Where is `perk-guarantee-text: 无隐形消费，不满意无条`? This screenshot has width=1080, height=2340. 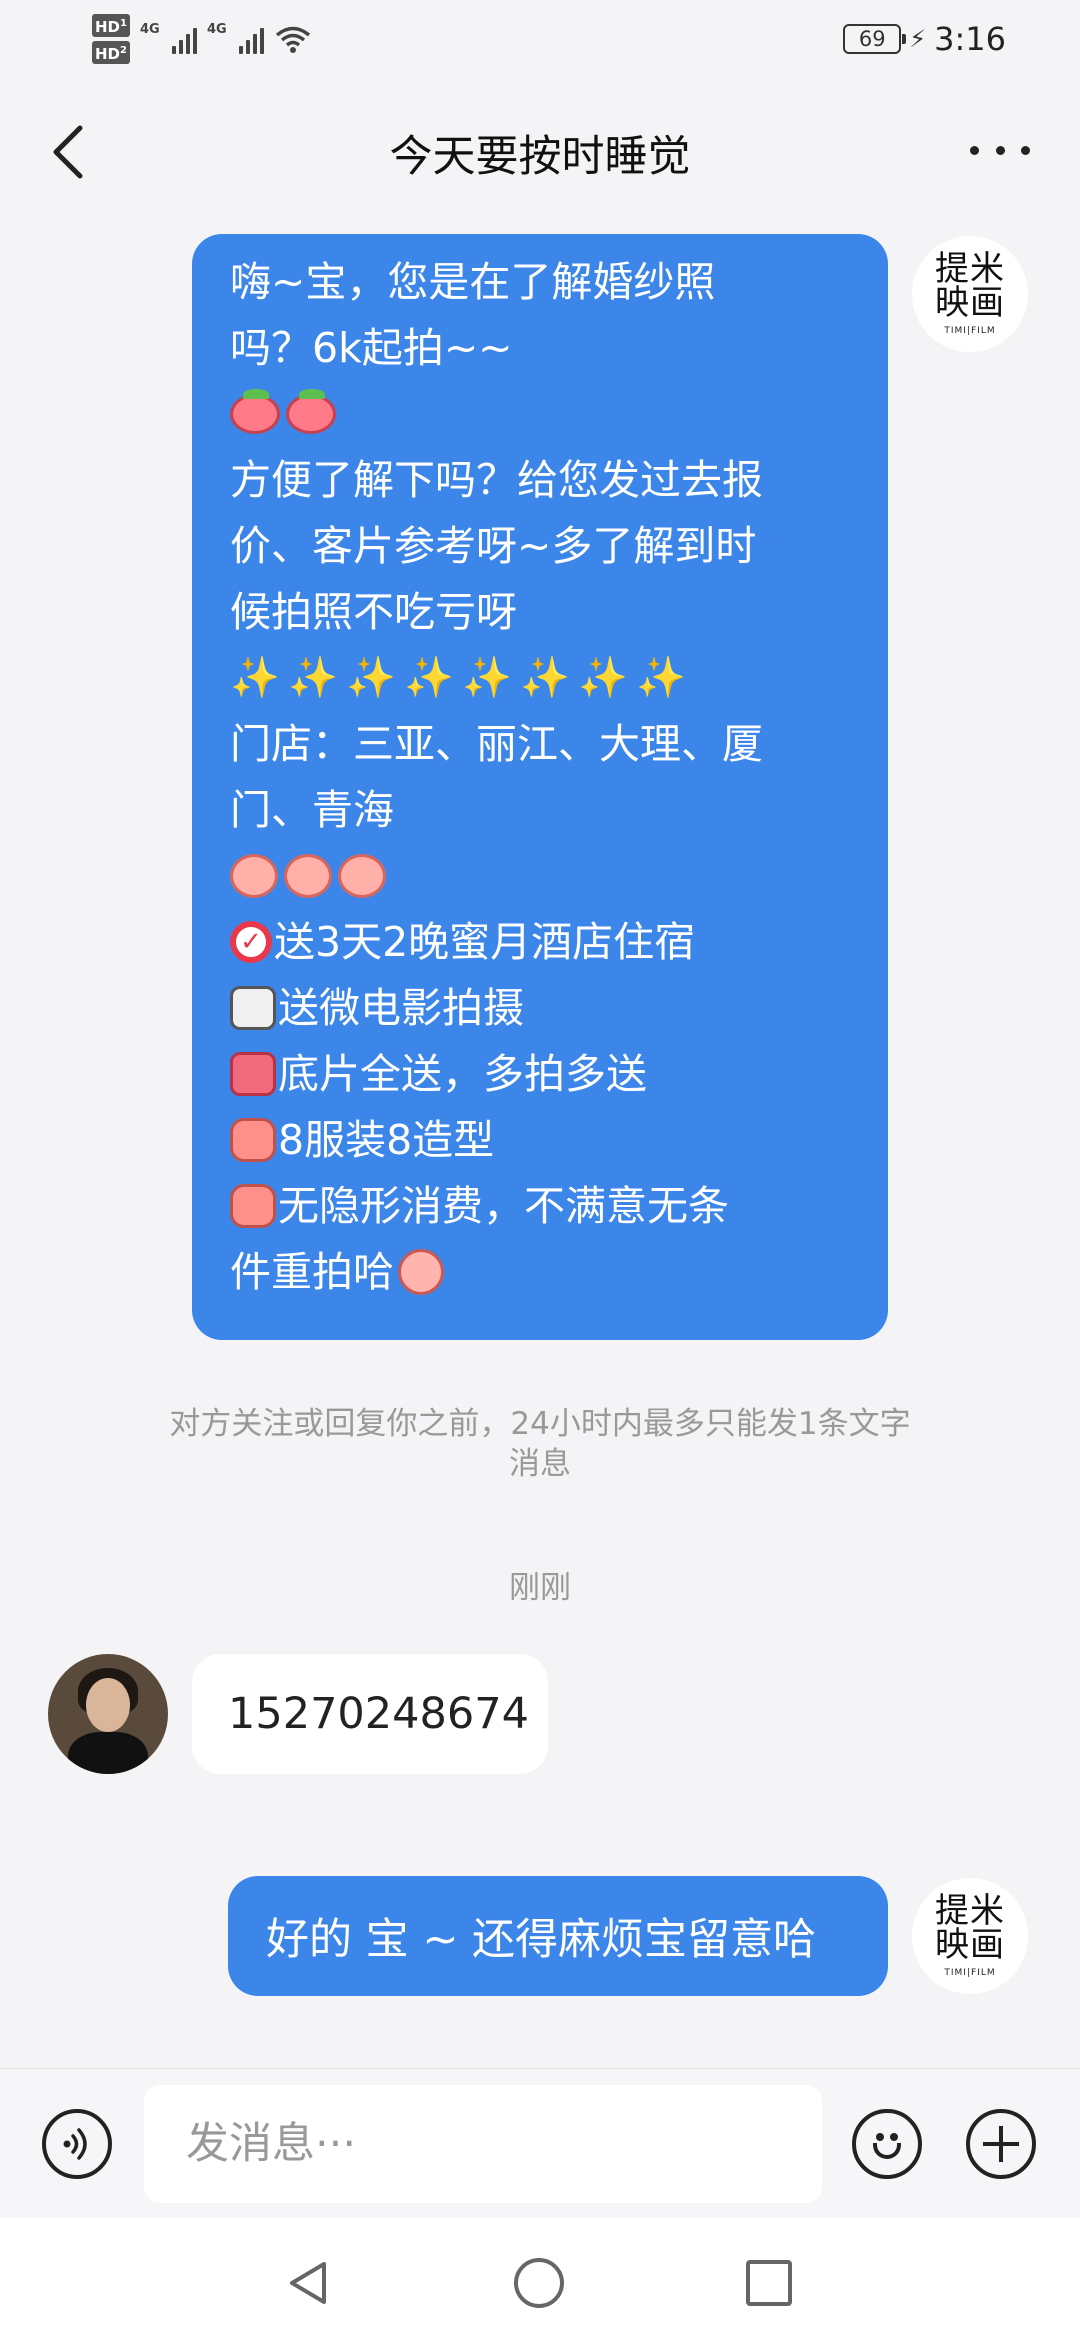 perk-guarantee-text: 无隐形消费，不满意无条 is located at coordinates (503, 1206).